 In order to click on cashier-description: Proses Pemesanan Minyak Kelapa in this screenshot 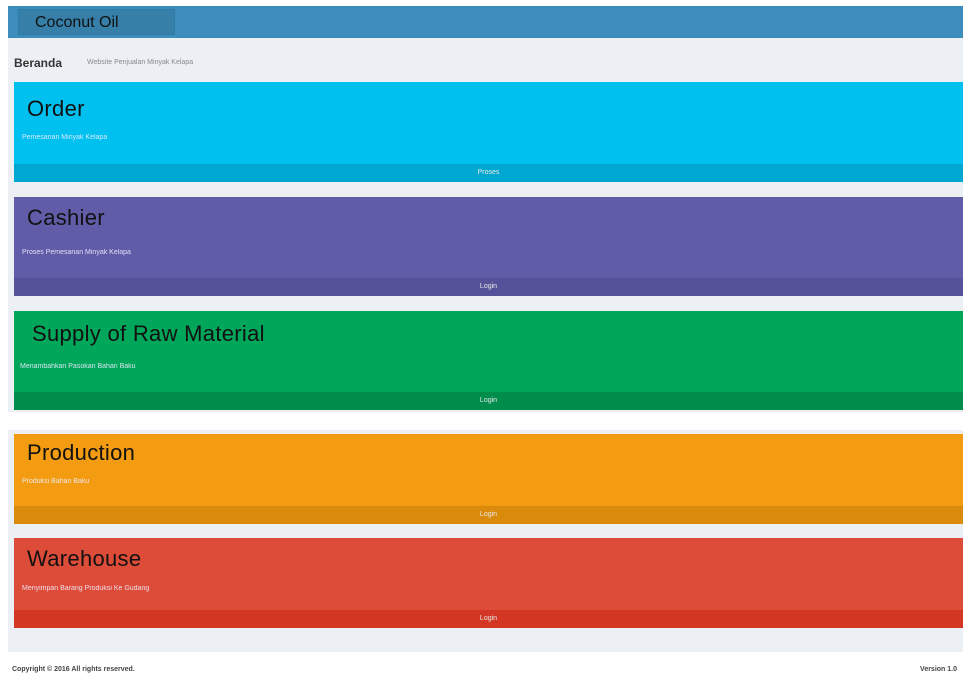, I will do `click(76, 252)`.